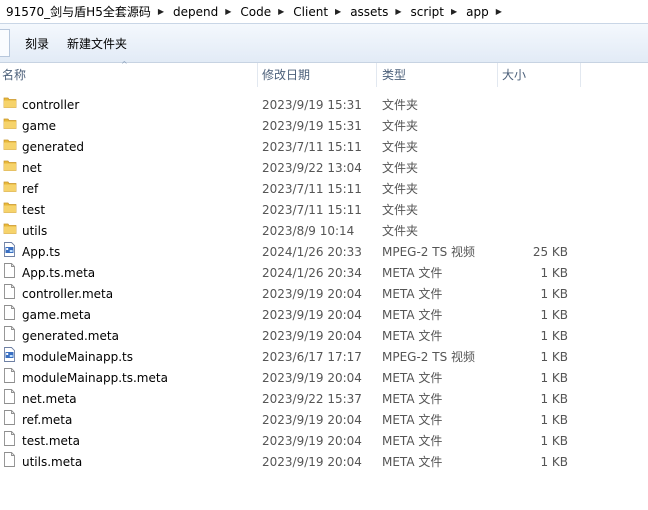 The width and height of the screenshot is (648, 510). I want to click on column-header-type: 类型, so click(437, 75).